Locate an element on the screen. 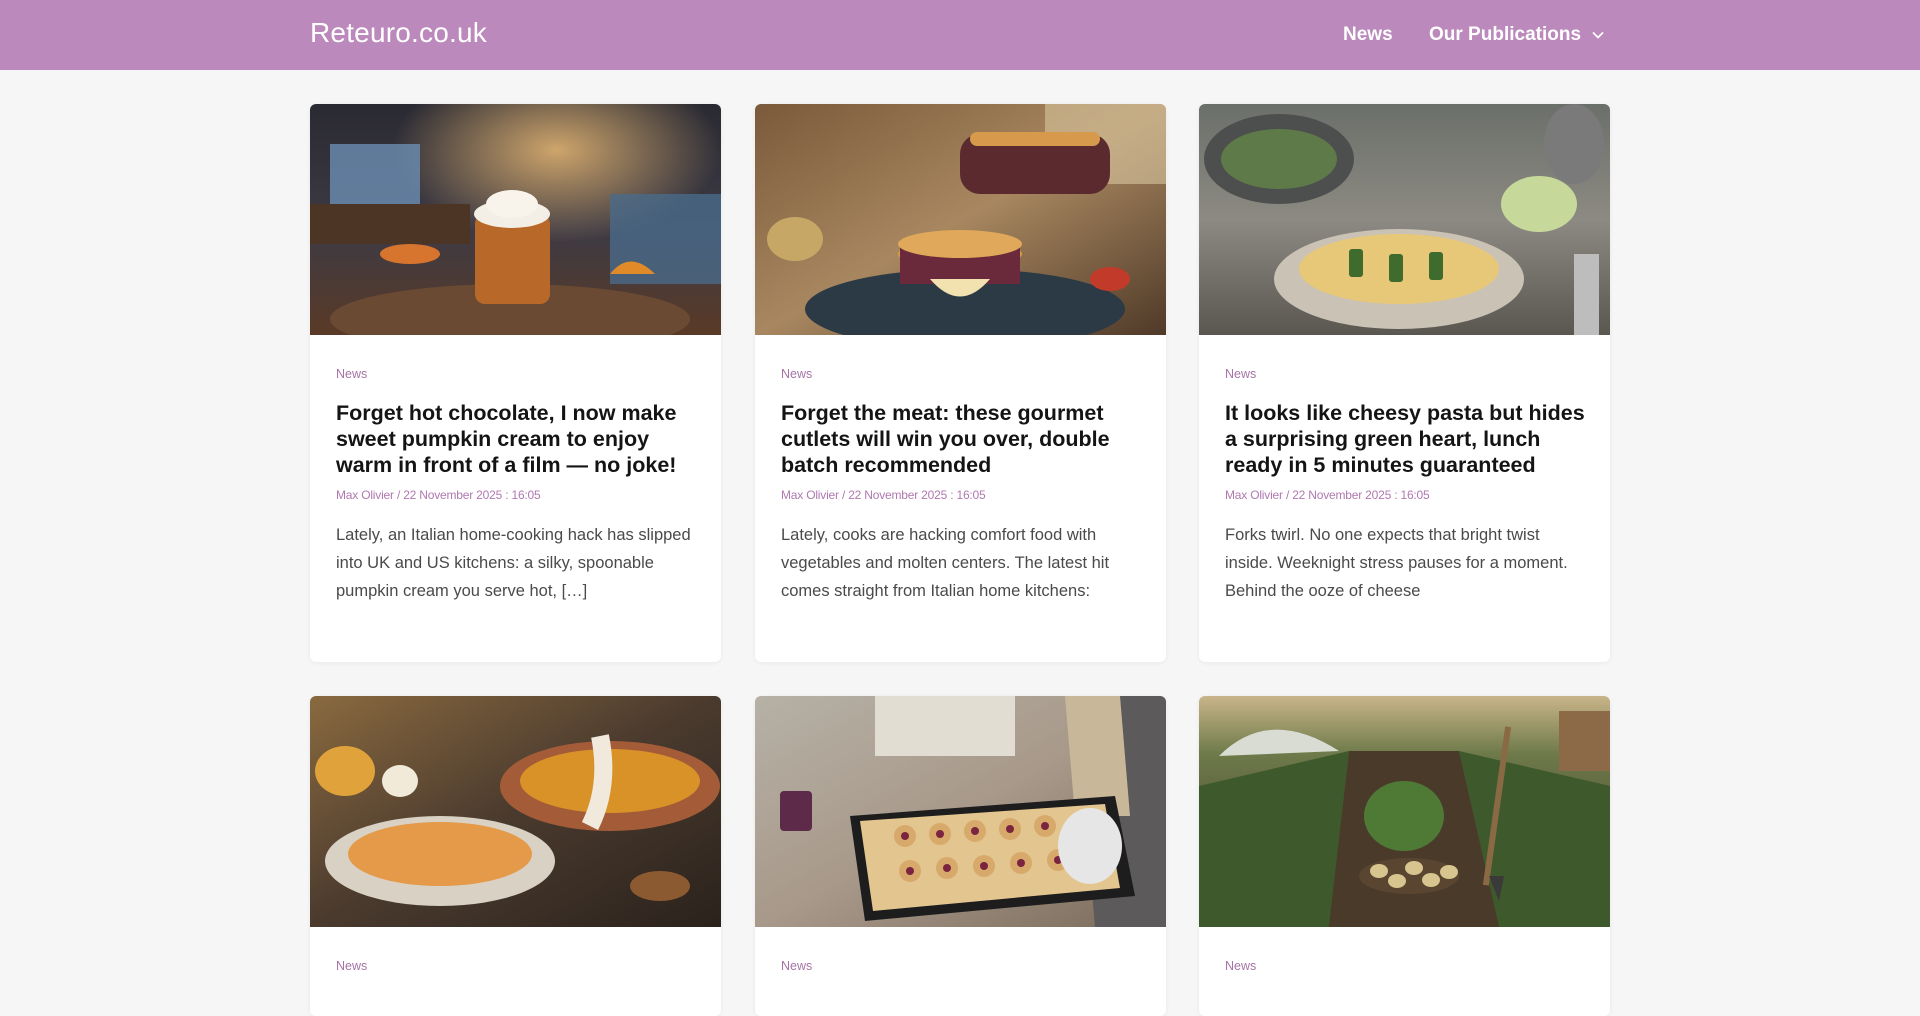 The image size is (1920, 1016). article-image-pumpkin-cream is located at coordinates (515, 219).